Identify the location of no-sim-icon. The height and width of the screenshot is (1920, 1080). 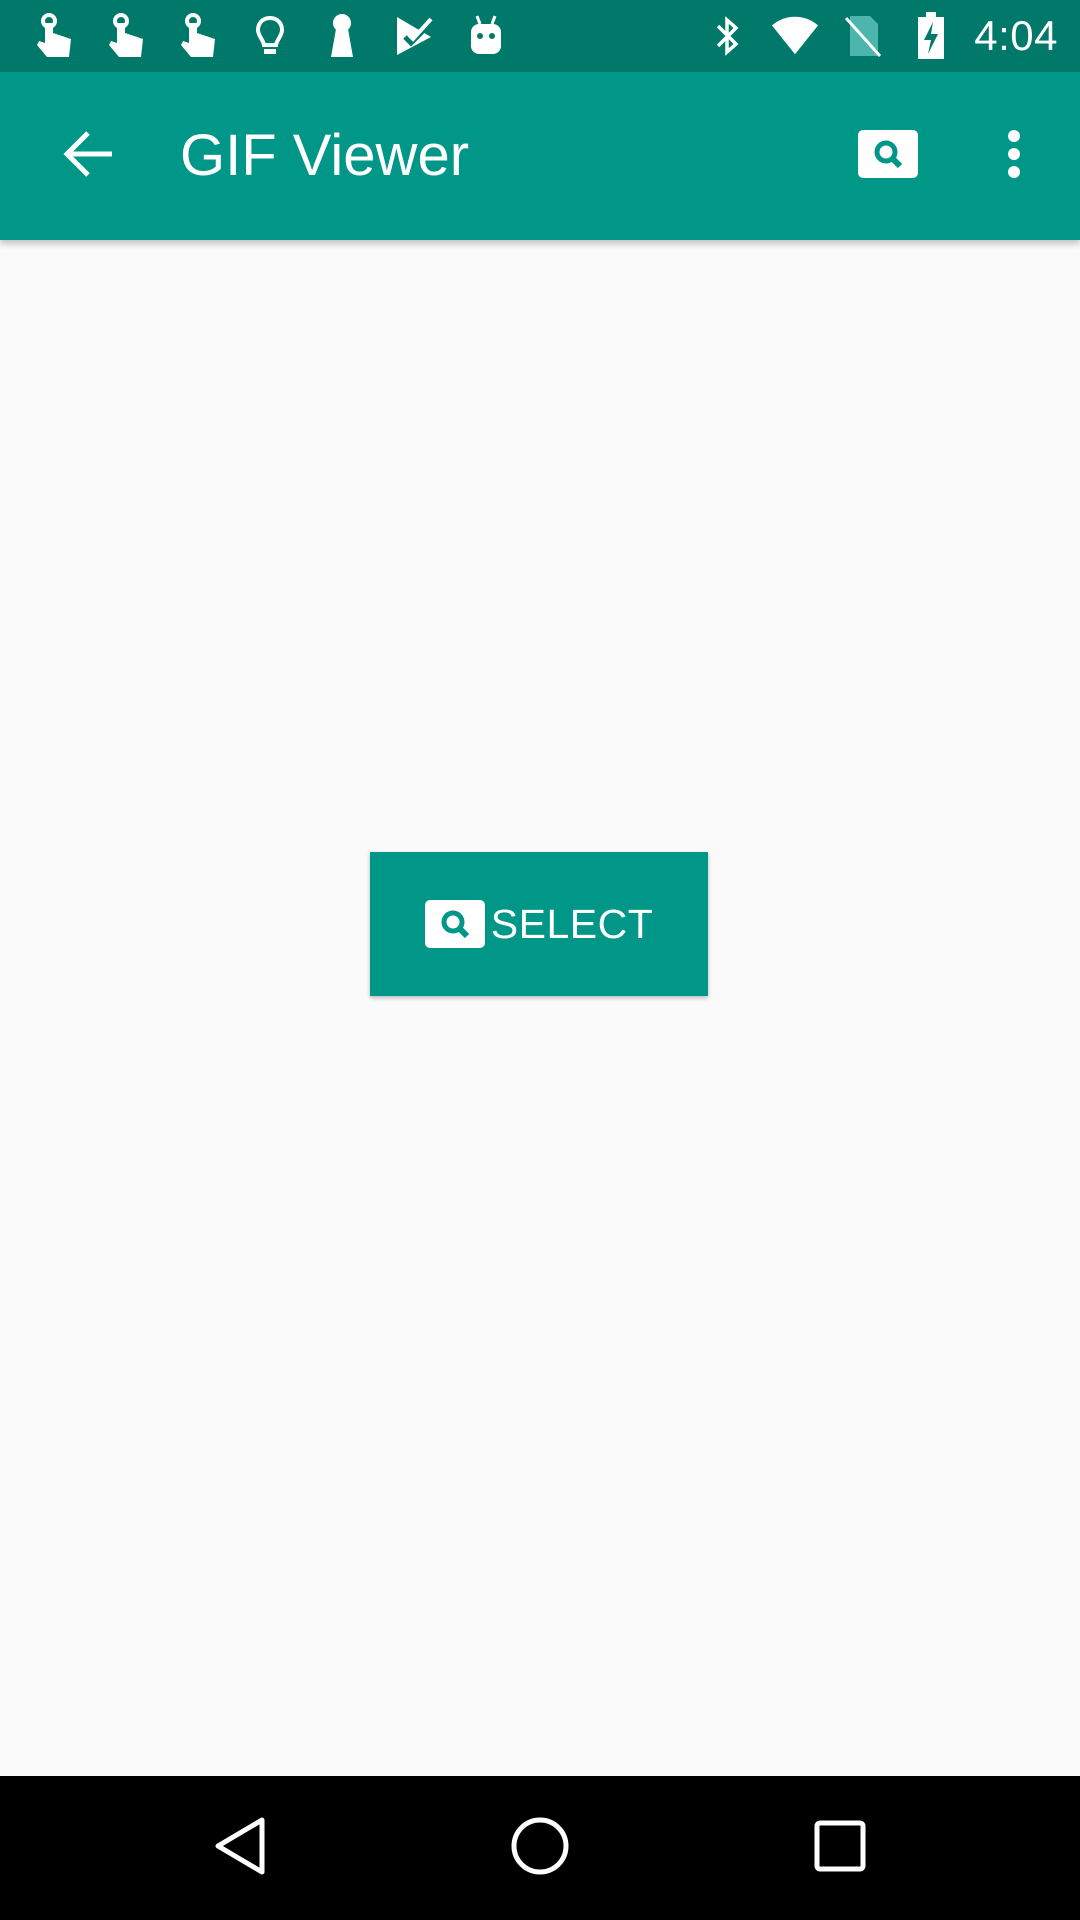
(863, 36).